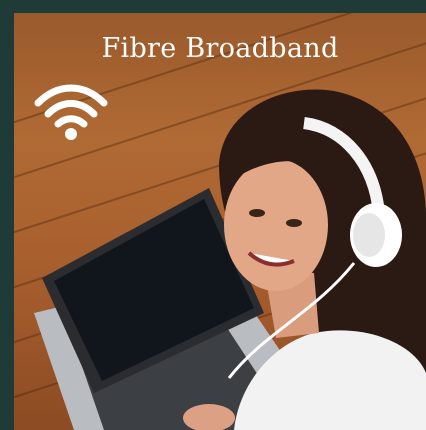 Image resolution: width=426 pixels, height=430 pixels. Describe the element at coordinates (220, 48) in the screenshot. I see `banner-title: Fibre Broadband` at that location.